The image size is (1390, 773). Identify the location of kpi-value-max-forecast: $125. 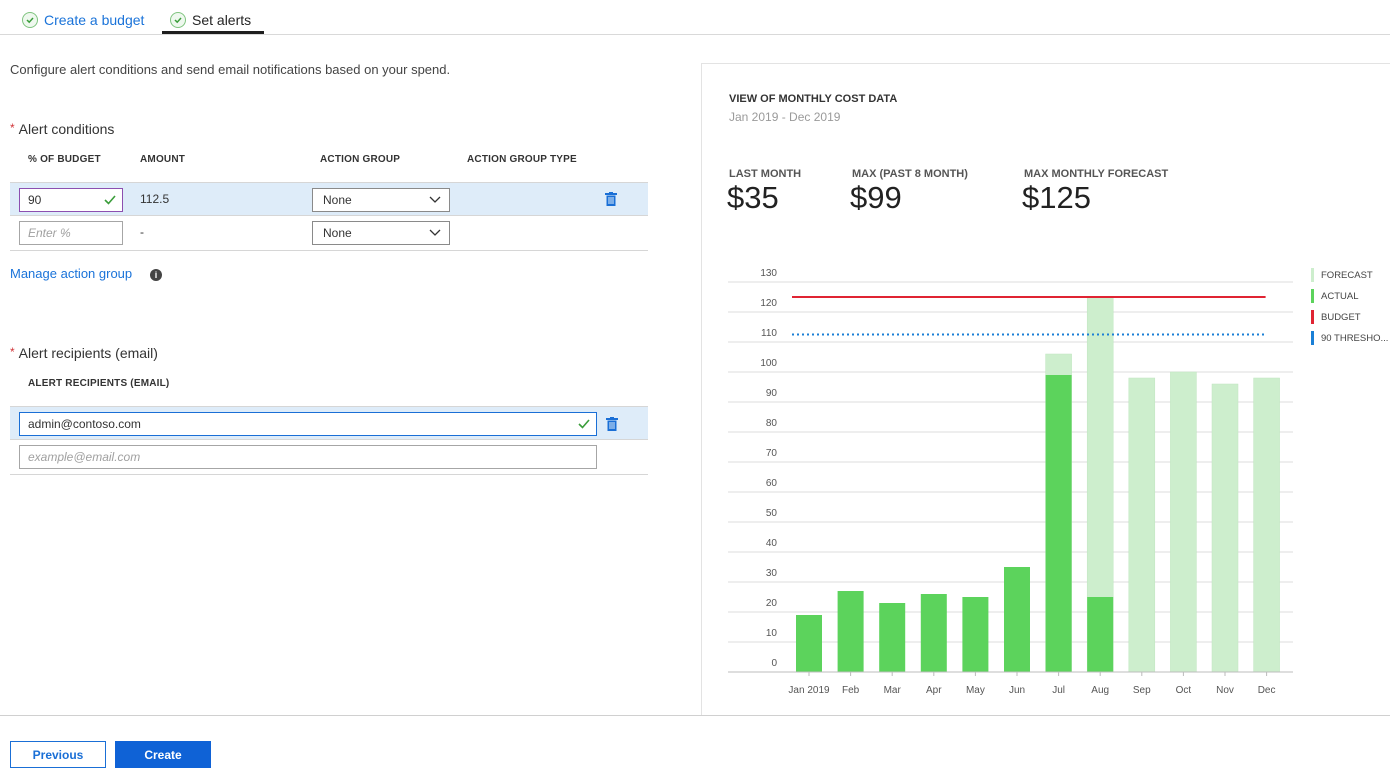
(1056, 197).